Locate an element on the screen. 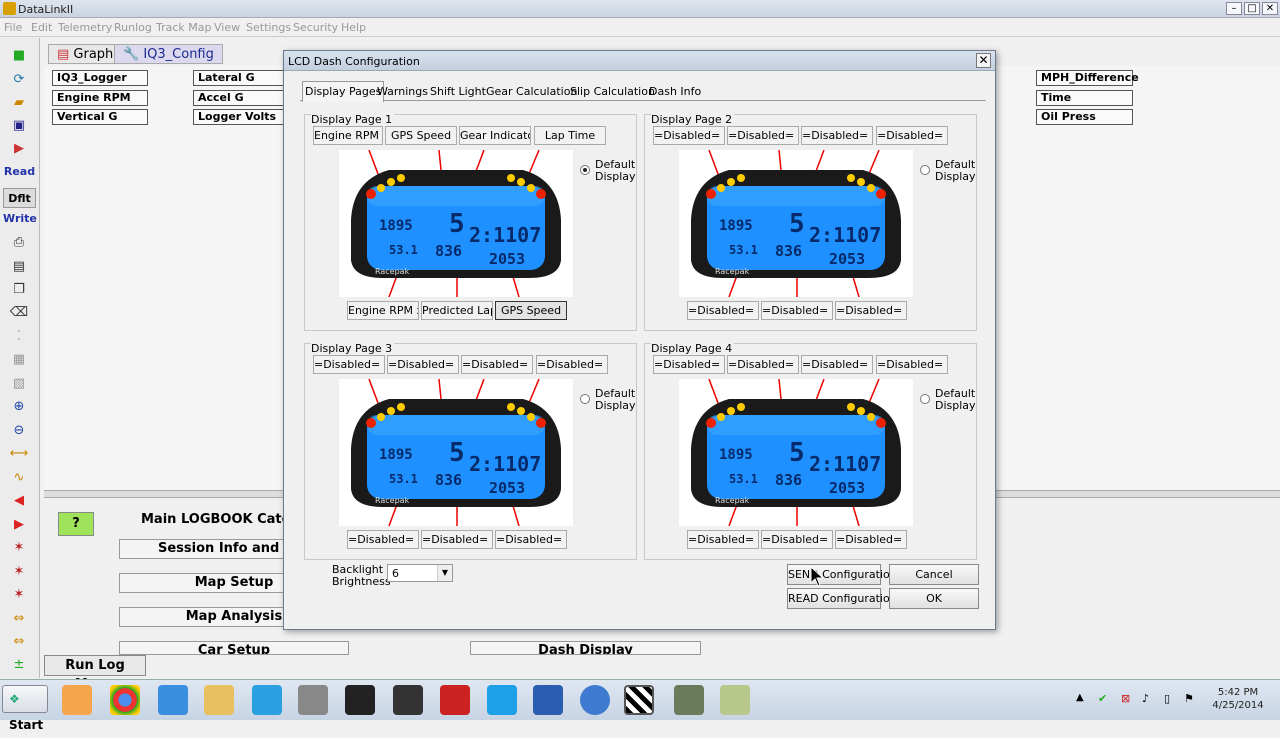 This screenshot has width=1280, height=738. tool-b-icon: ✶ is located at coordinates (19, 572).